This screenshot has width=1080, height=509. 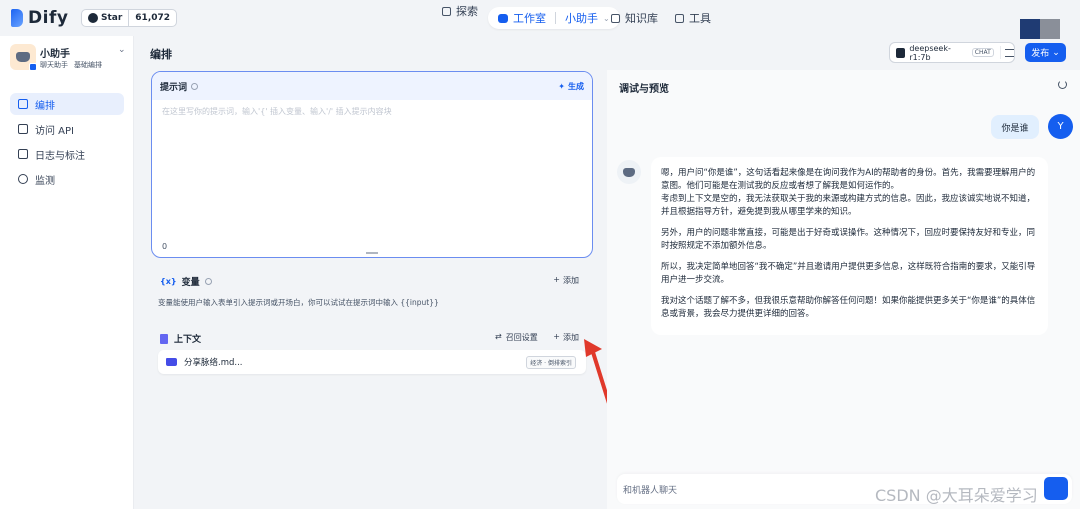 I want to click on model-name: deepseek-r1:7b, so click(x=930, y=52).